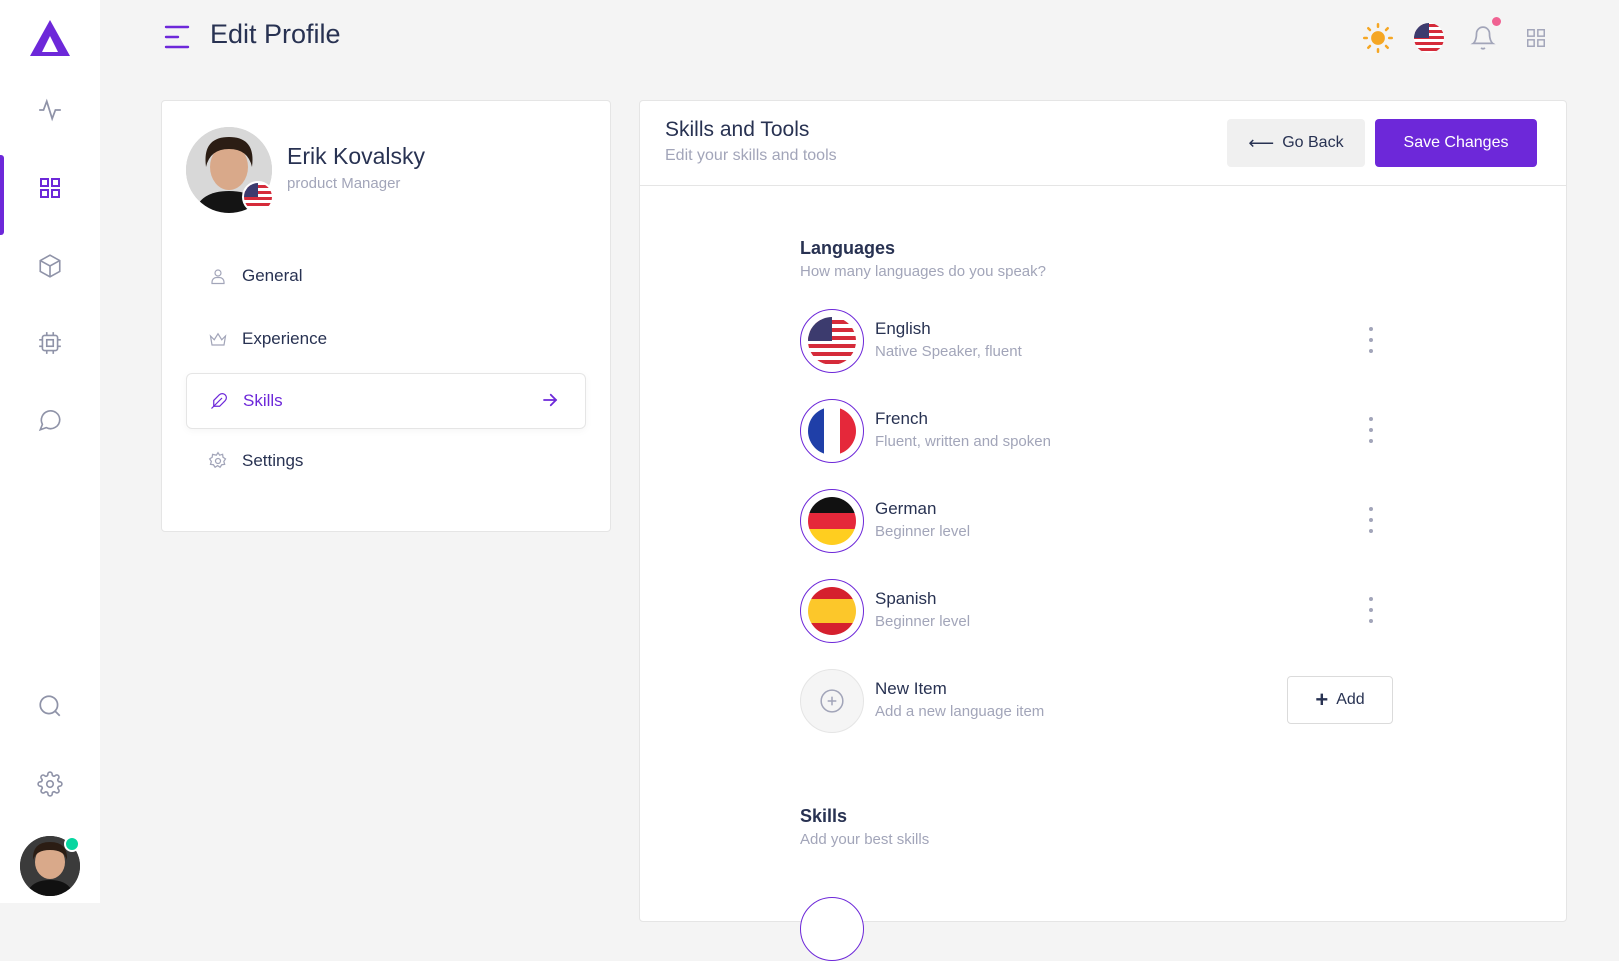 The width and height of the screenshot is (1619, 961). I want to click on feather-icon, so click(219, 401).